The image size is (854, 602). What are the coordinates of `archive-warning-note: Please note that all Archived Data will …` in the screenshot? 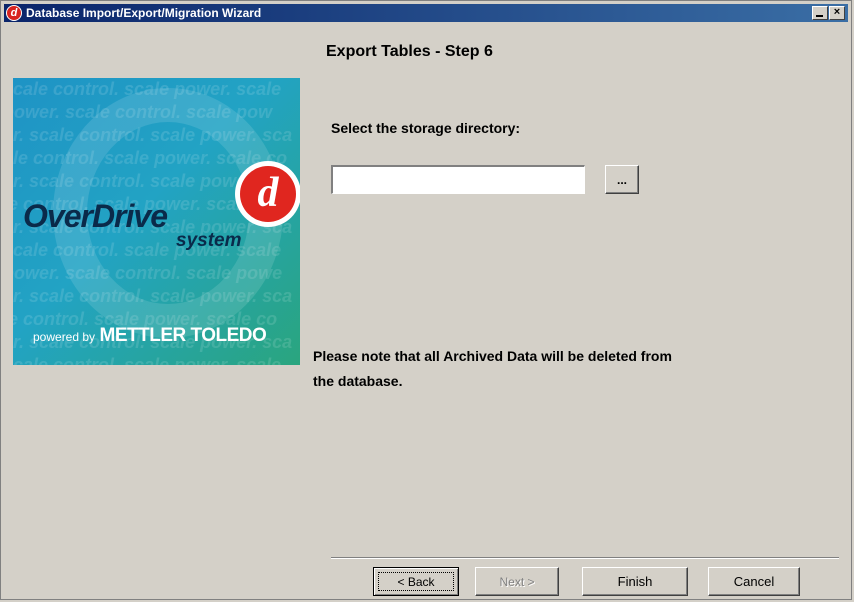 It's located at (573, 369).